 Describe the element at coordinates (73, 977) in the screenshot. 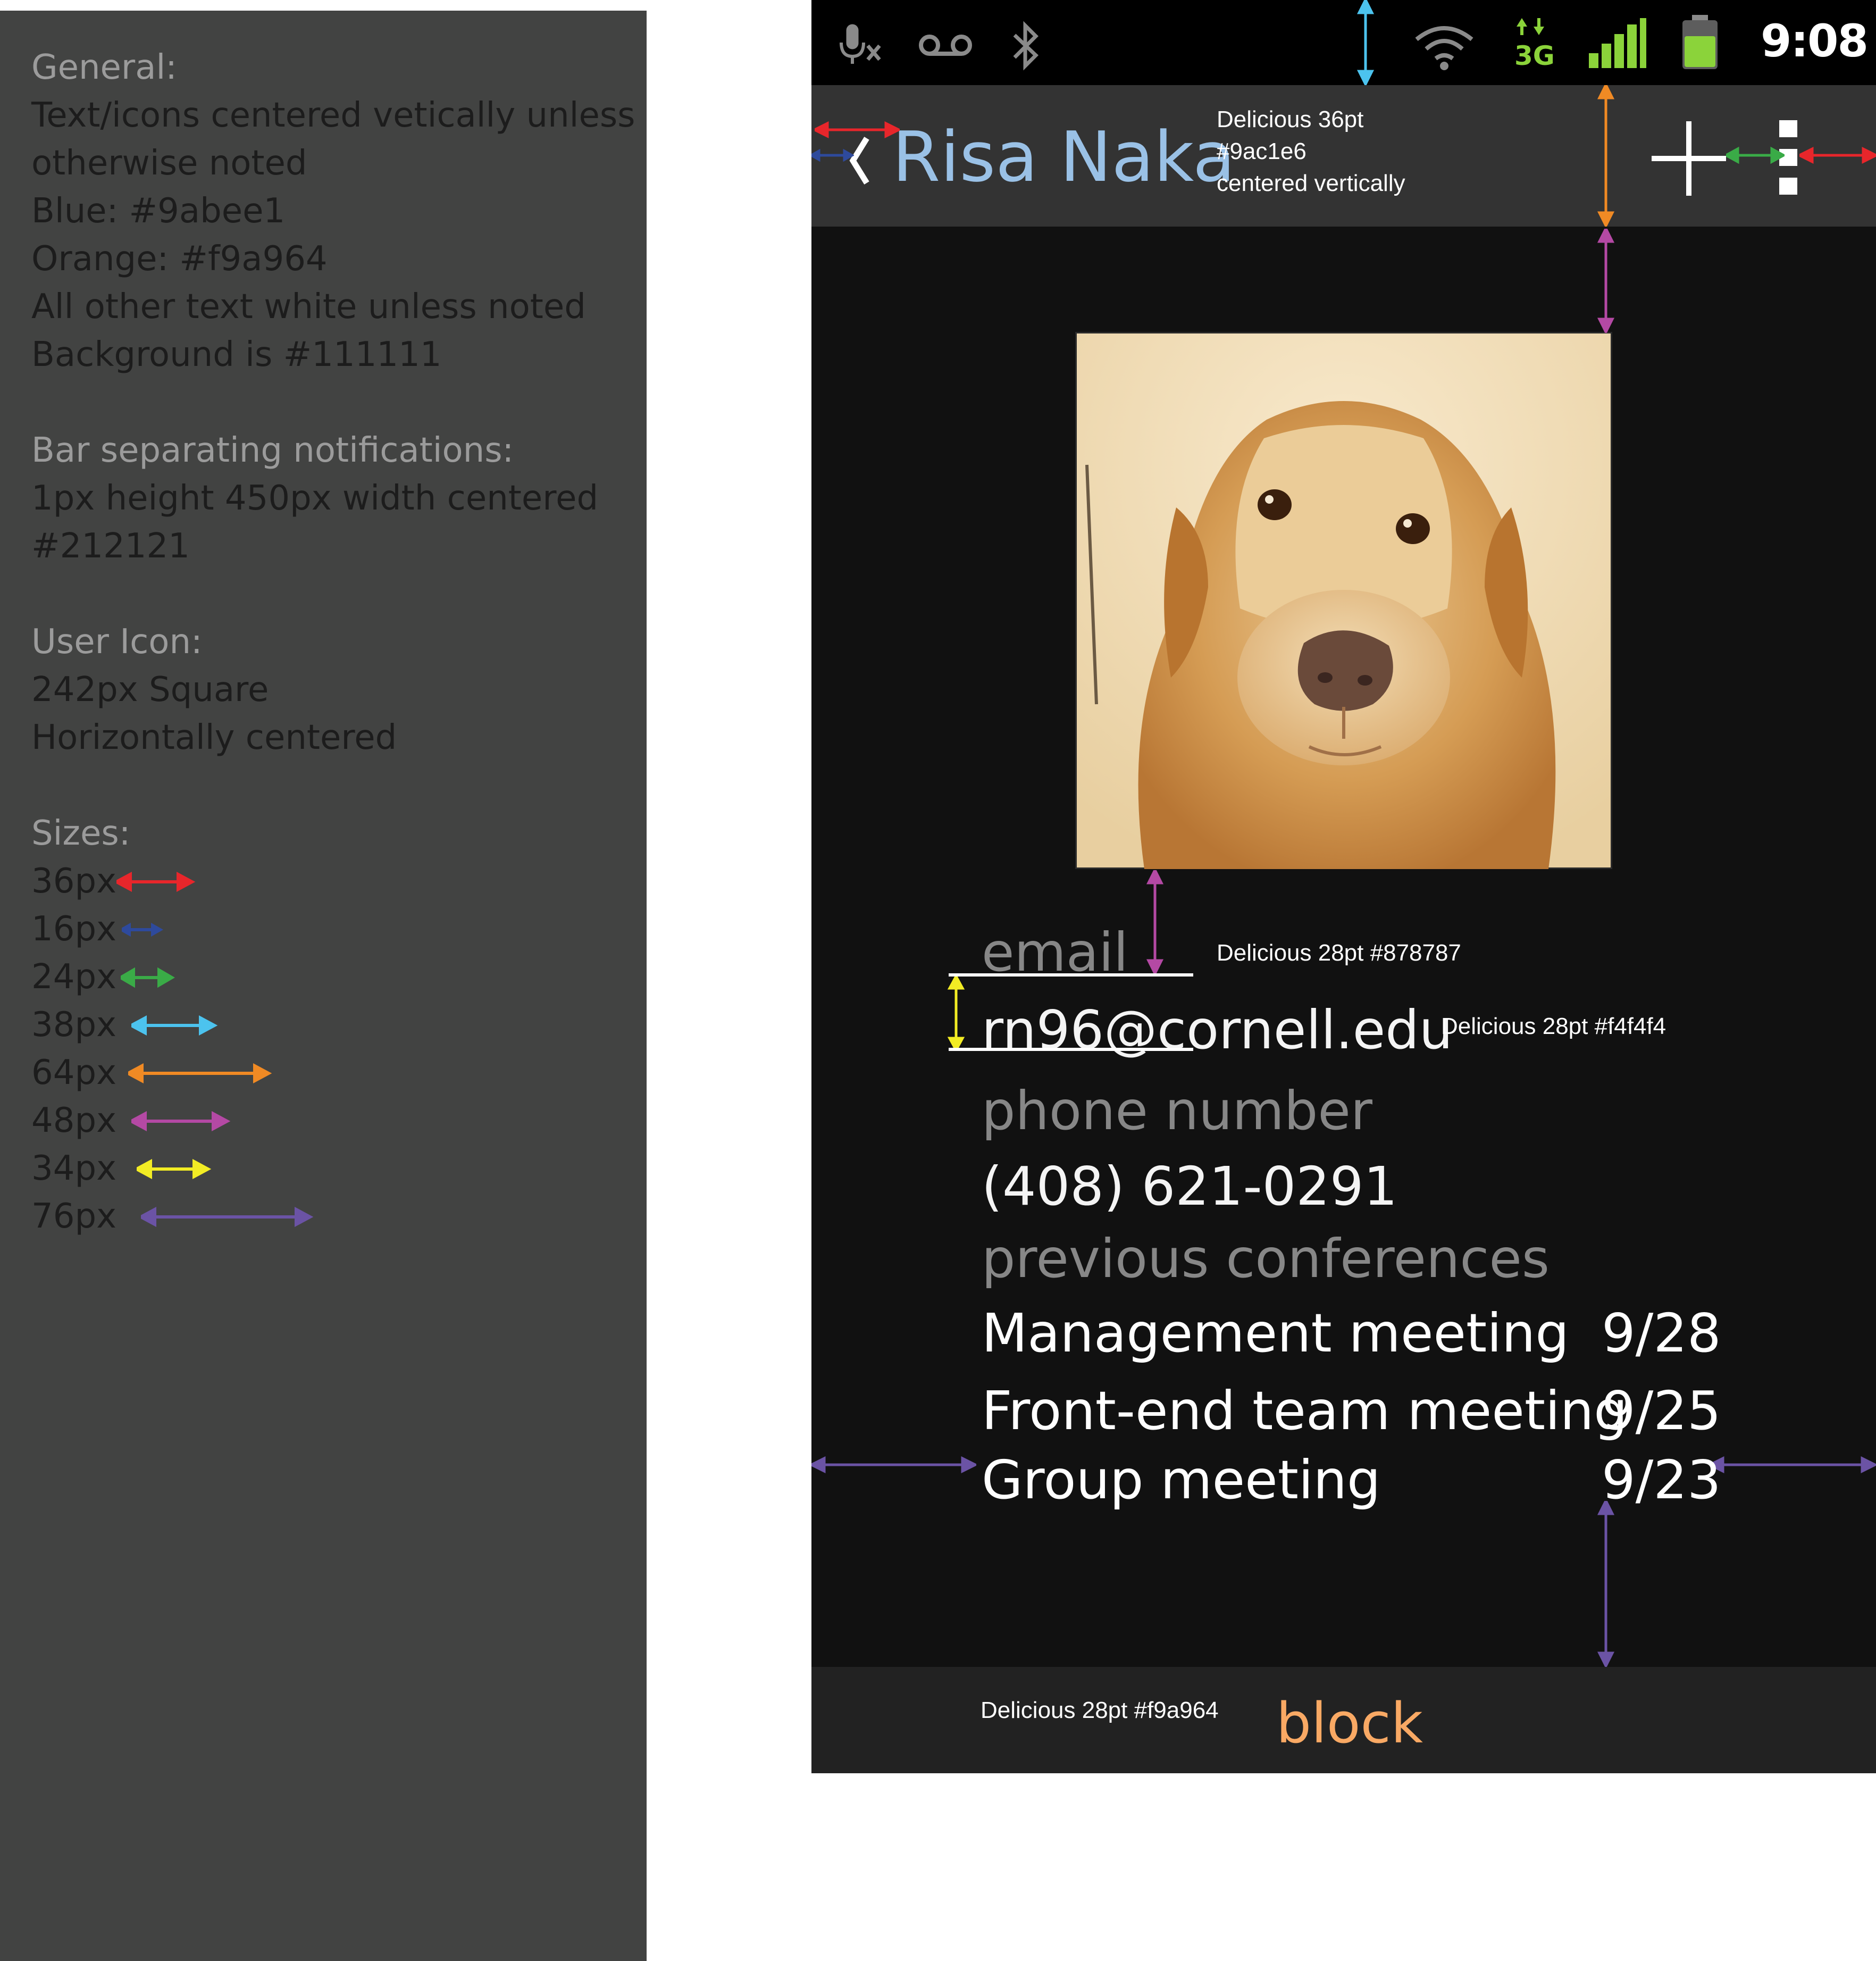

I see `size-label: 24px` at that location.